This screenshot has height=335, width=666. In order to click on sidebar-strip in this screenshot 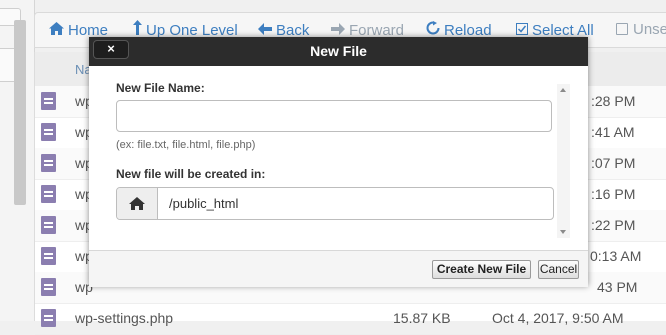, I will do `click(17, 160)`.